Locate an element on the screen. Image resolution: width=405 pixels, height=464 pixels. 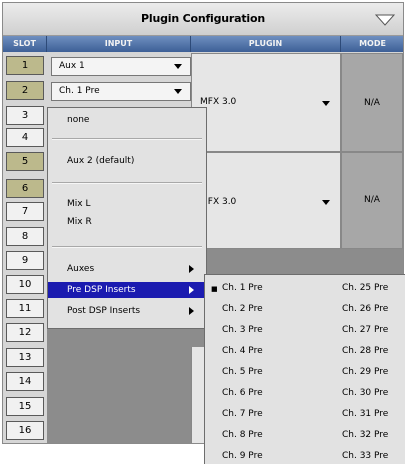
slot-button-6: 6 is located at coordinates (25, 188).